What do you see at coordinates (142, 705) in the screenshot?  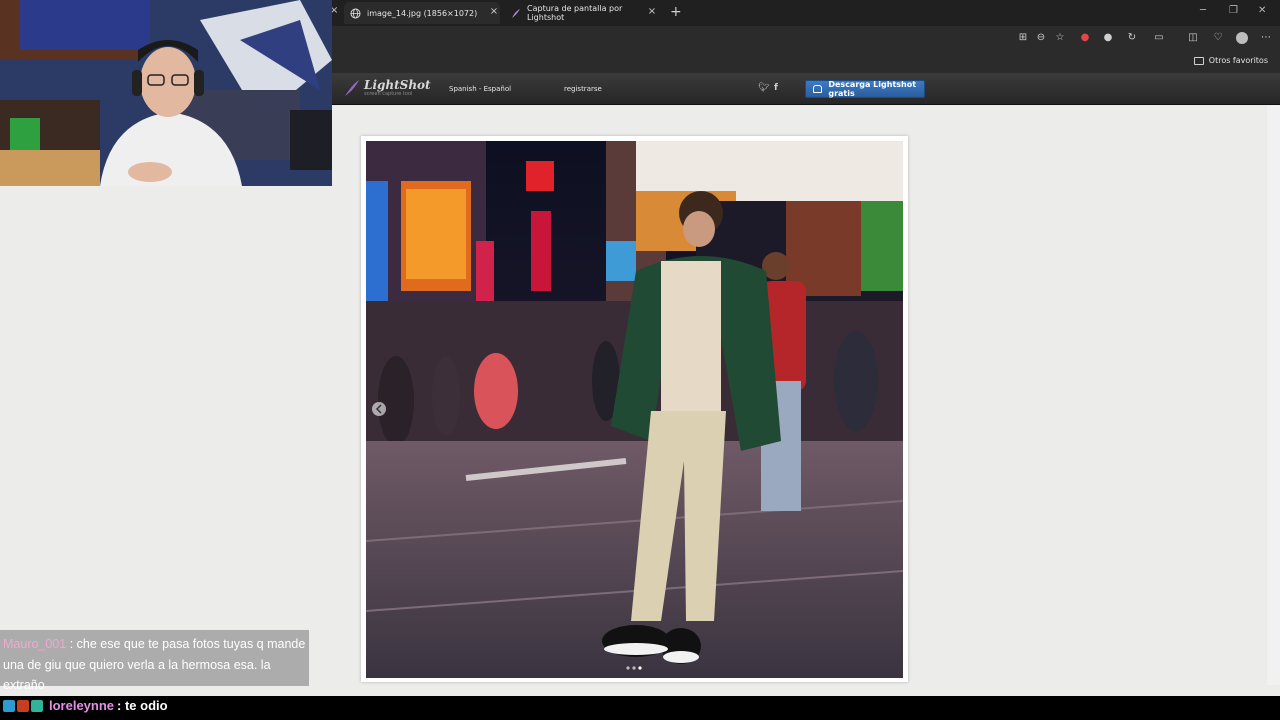 I see `chat-text: : te odio` at bounding box center [142, 705].